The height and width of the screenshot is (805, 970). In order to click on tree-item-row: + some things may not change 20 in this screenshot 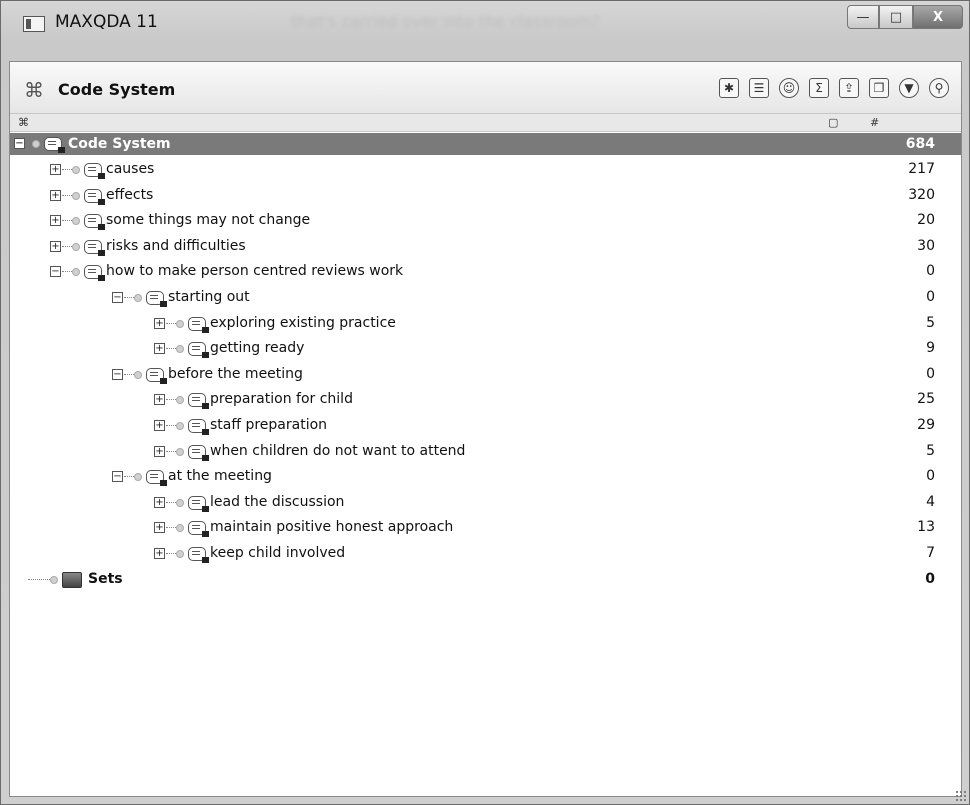, I will do `click(485, 221)`.